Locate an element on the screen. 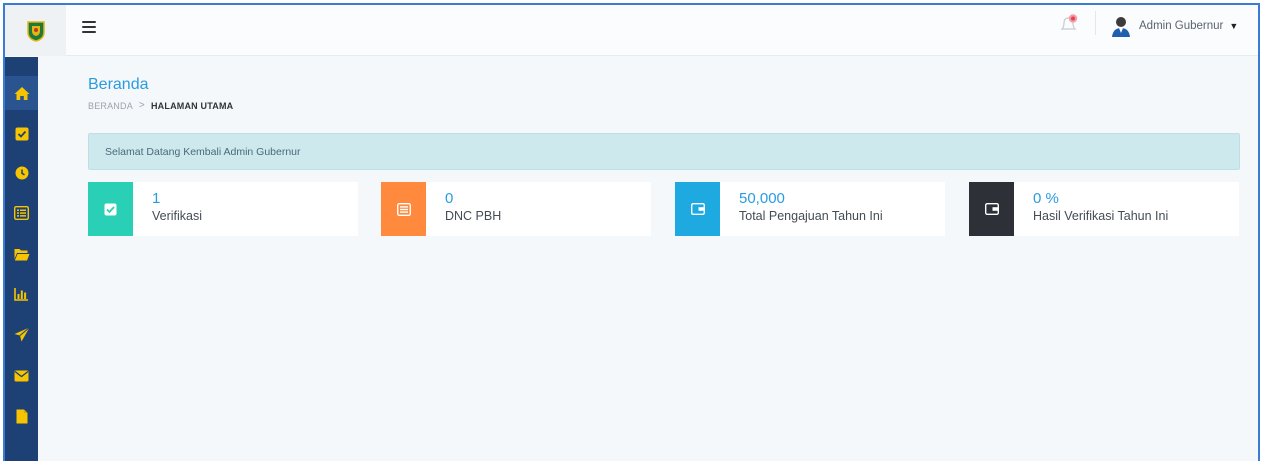 This screenshot has width=1263, height=461. user-name: Admin Gubernur is located at coordinates (1181, 26).